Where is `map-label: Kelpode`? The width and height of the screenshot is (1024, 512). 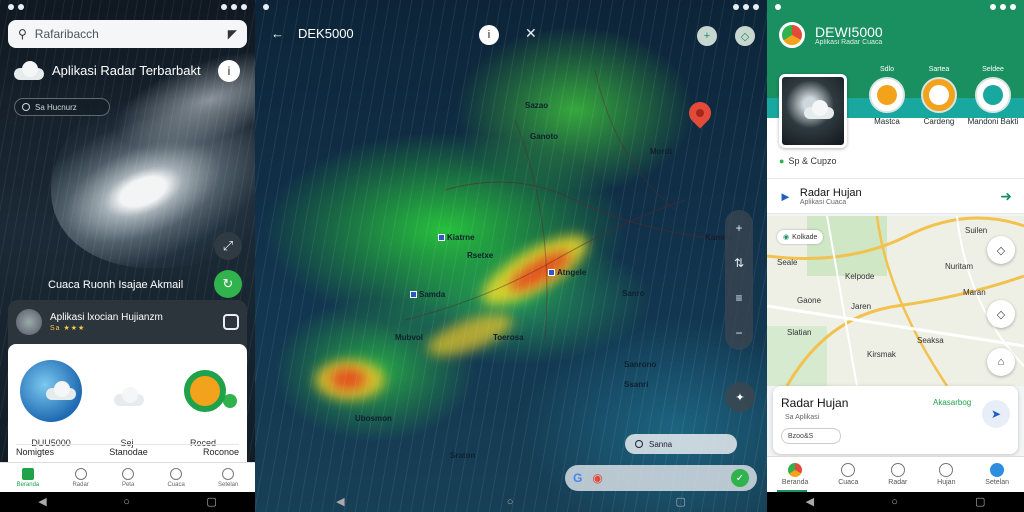
map-label: Kelpode is located at coordinates (860, 276).